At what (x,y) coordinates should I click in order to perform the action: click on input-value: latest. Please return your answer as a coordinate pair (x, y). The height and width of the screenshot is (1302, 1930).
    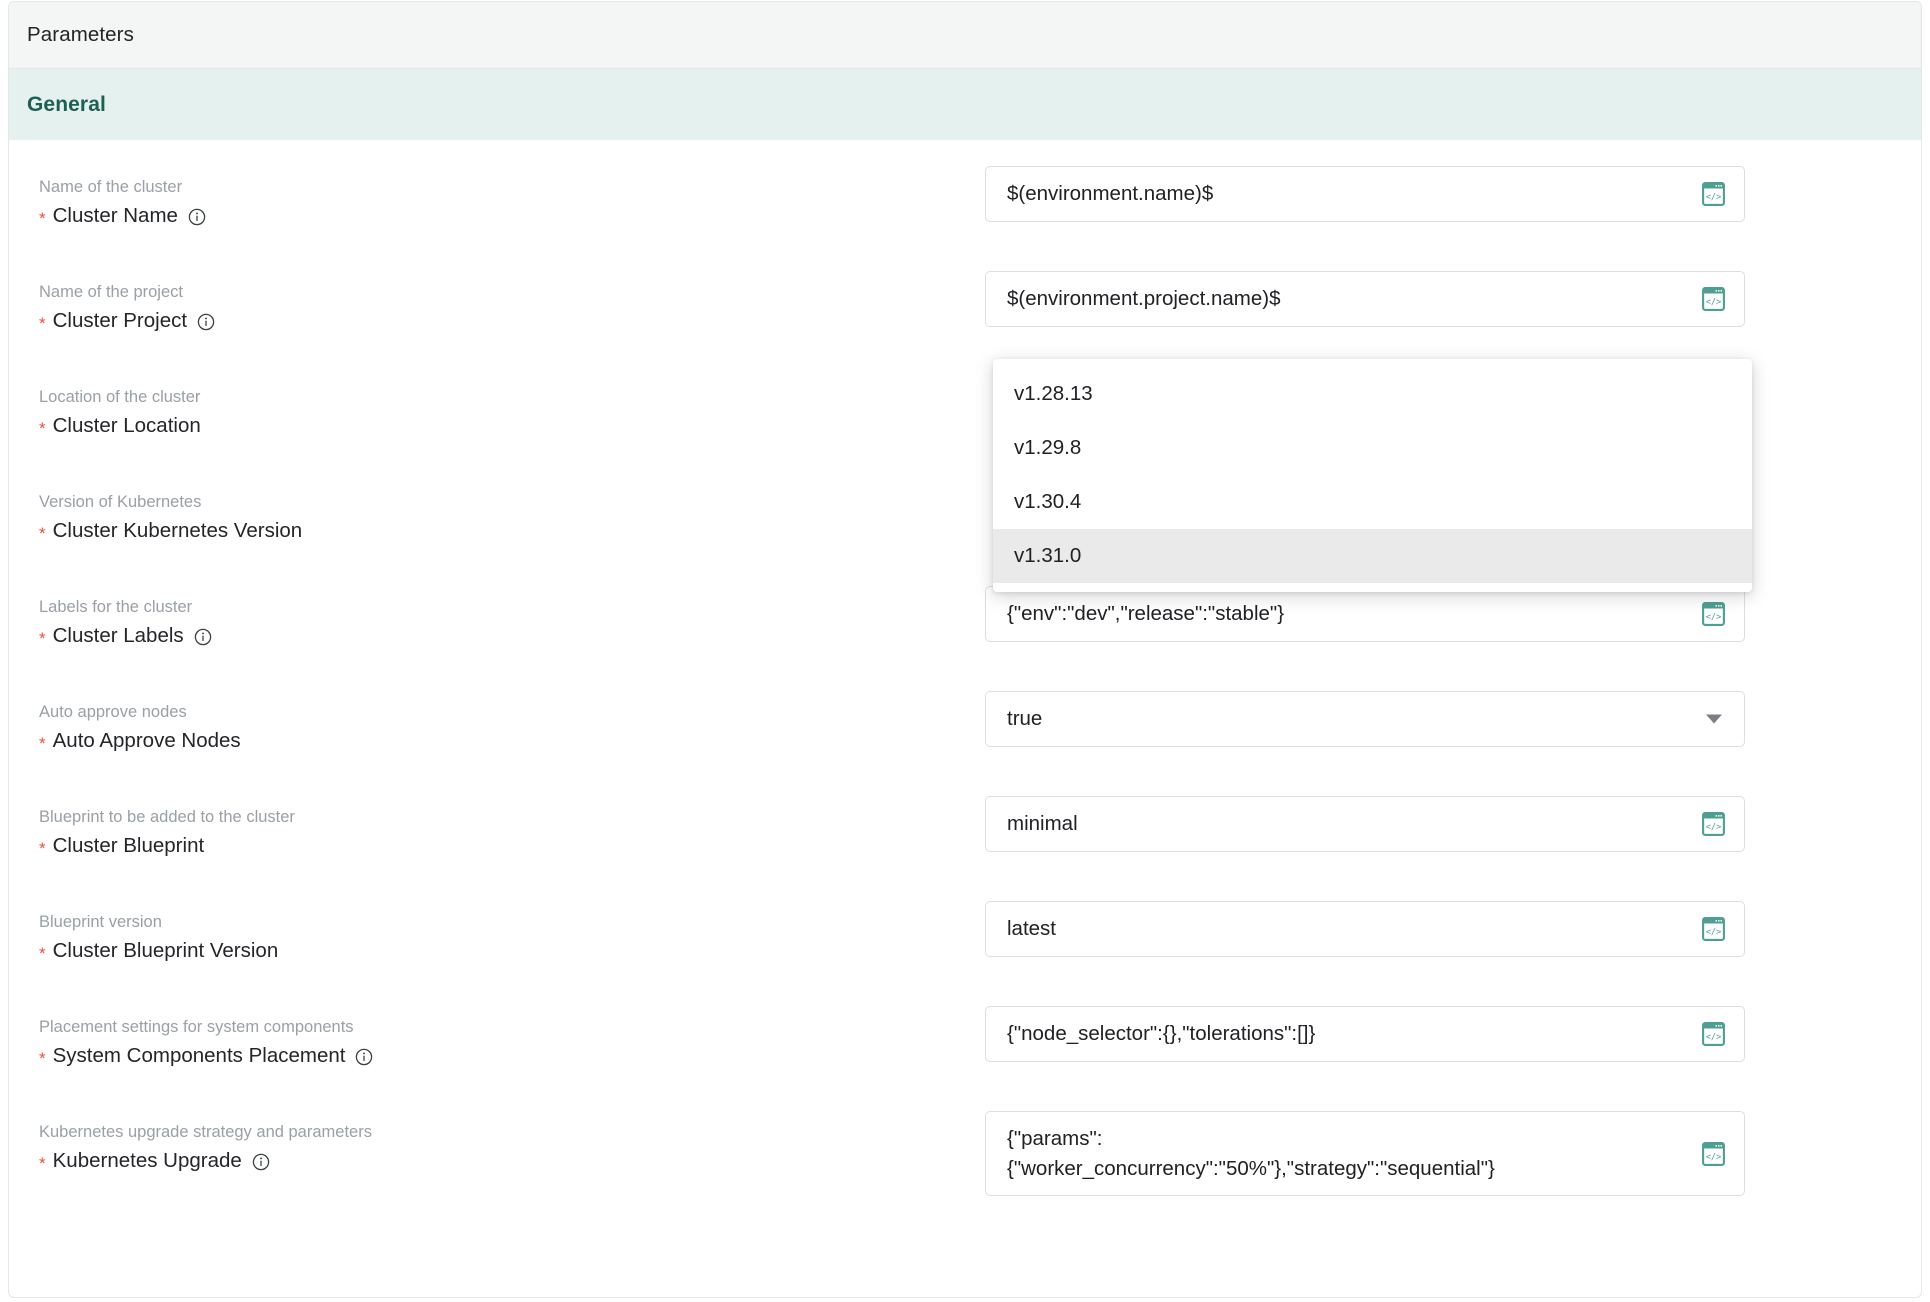
    Looking at the image, I should click on (1031, 928).